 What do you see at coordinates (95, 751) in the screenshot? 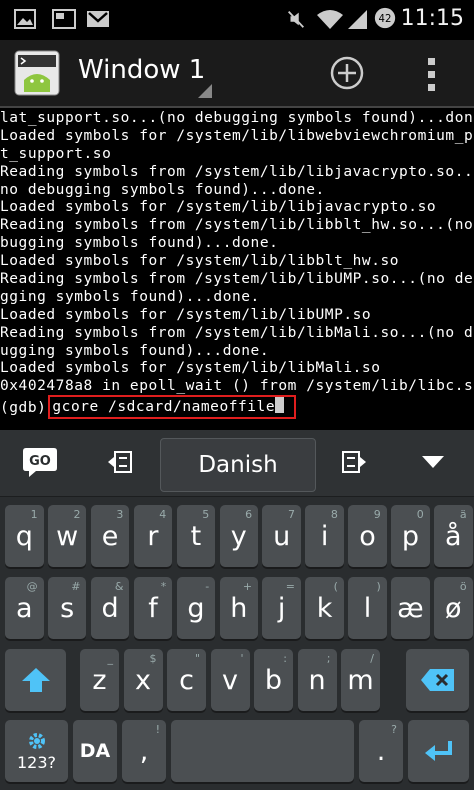
I see `language-key: DA` at bounding box center [95, 751].